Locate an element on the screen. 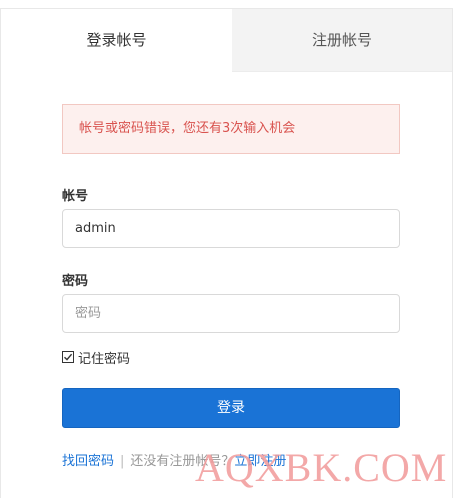 This screenshot has width=454, height=498. recover-password-link: 找回密码 is located at coordinates (88, 461).